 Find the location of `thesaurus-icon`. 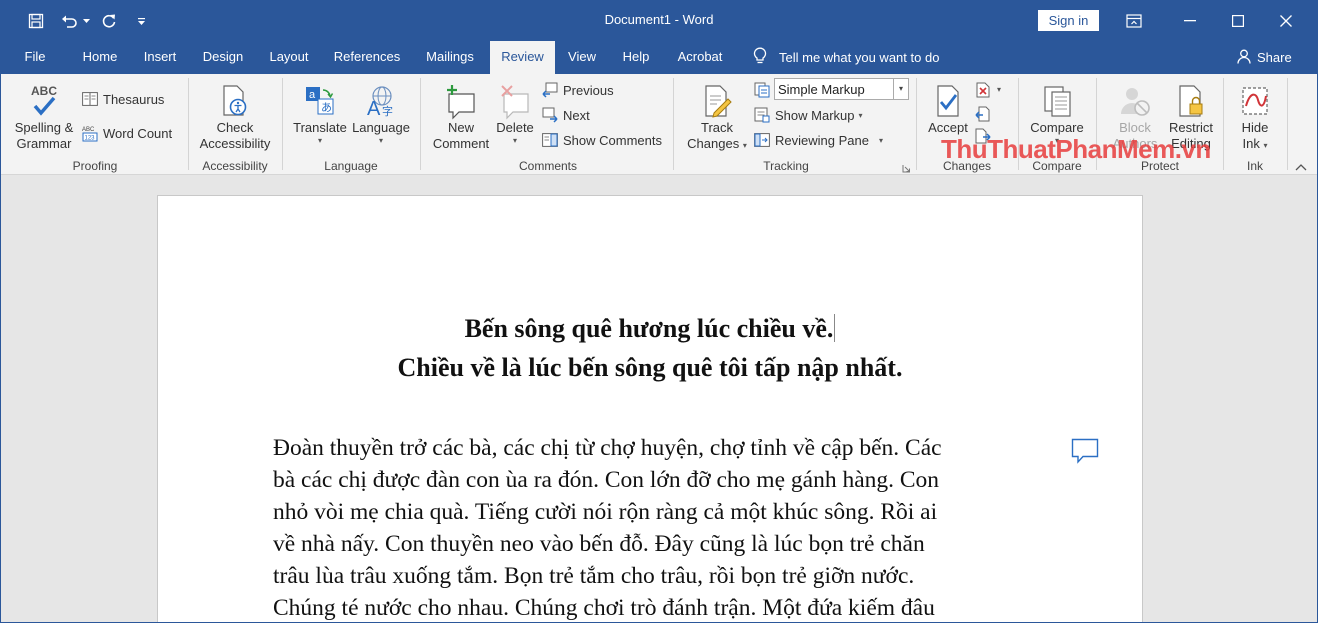

thesaurus-icon is located at coordinates (90, 99).